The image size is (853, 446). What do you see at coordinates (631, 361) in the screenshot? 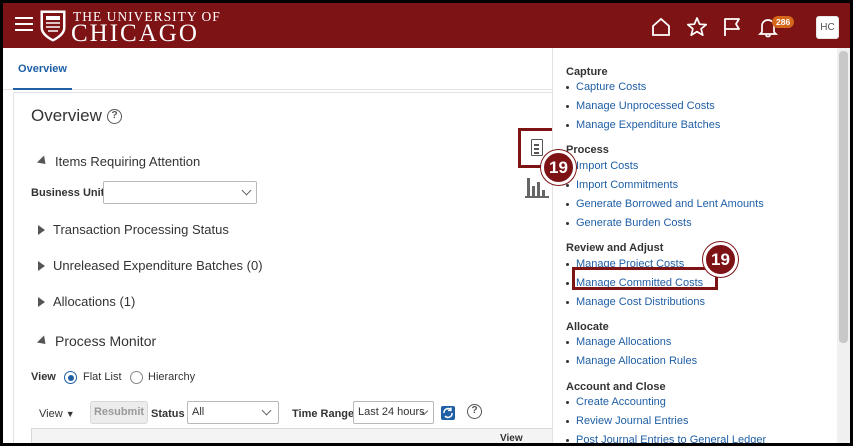
I see `task-link-manage-allocation-rules: Manage Allocation Rules` at bounding box center [631, 361].